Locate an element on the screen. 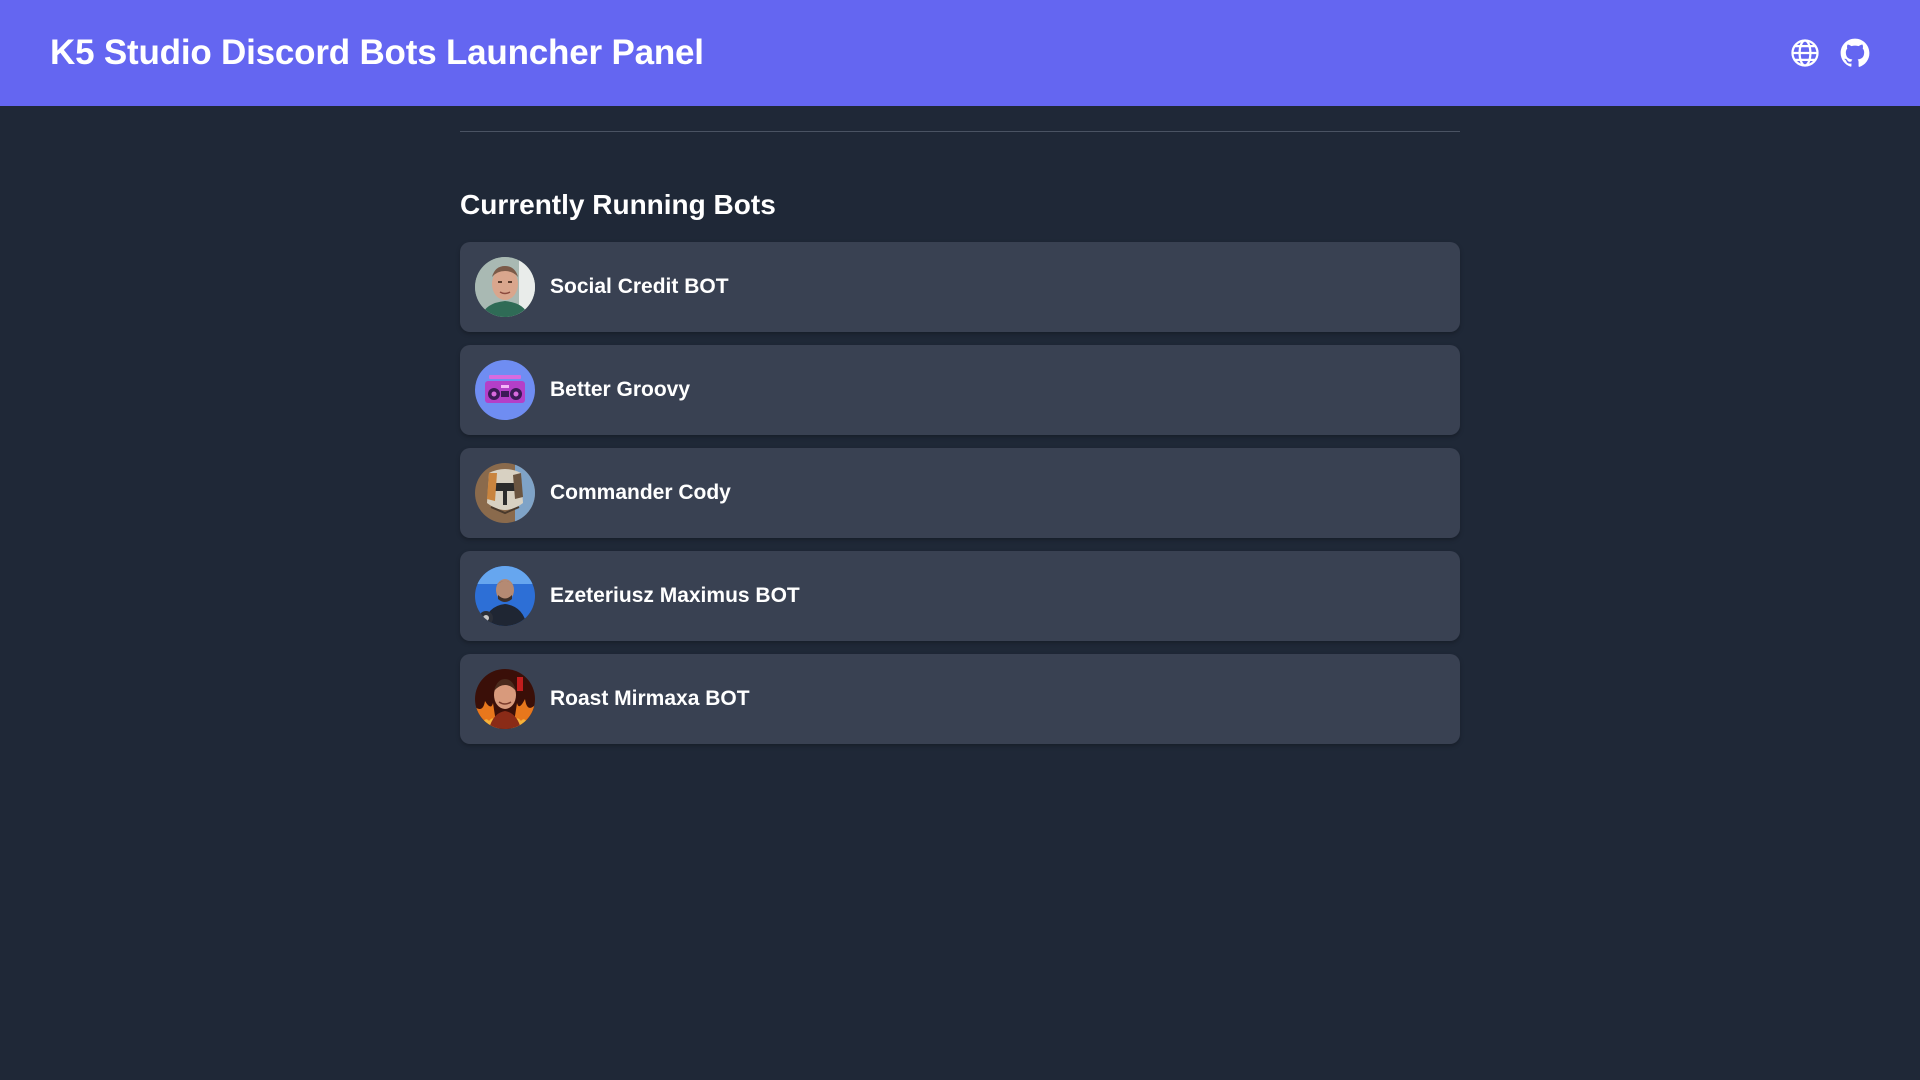 The width and height of the screenshot is (1920, 1080). bot-name: Better Groovy is located at coordinates (620, 389).